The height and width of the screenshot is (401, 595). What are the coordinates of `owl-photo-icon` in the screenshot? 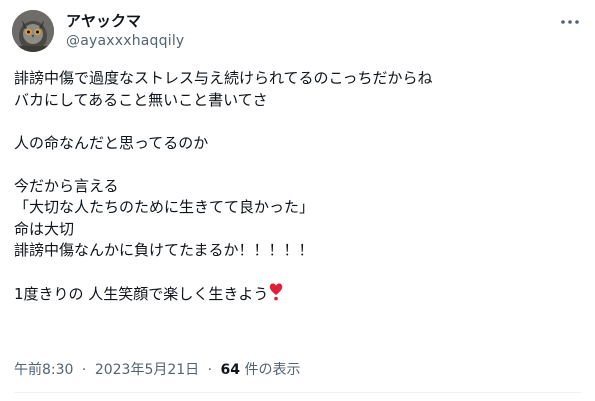 It's located at (33, 31).